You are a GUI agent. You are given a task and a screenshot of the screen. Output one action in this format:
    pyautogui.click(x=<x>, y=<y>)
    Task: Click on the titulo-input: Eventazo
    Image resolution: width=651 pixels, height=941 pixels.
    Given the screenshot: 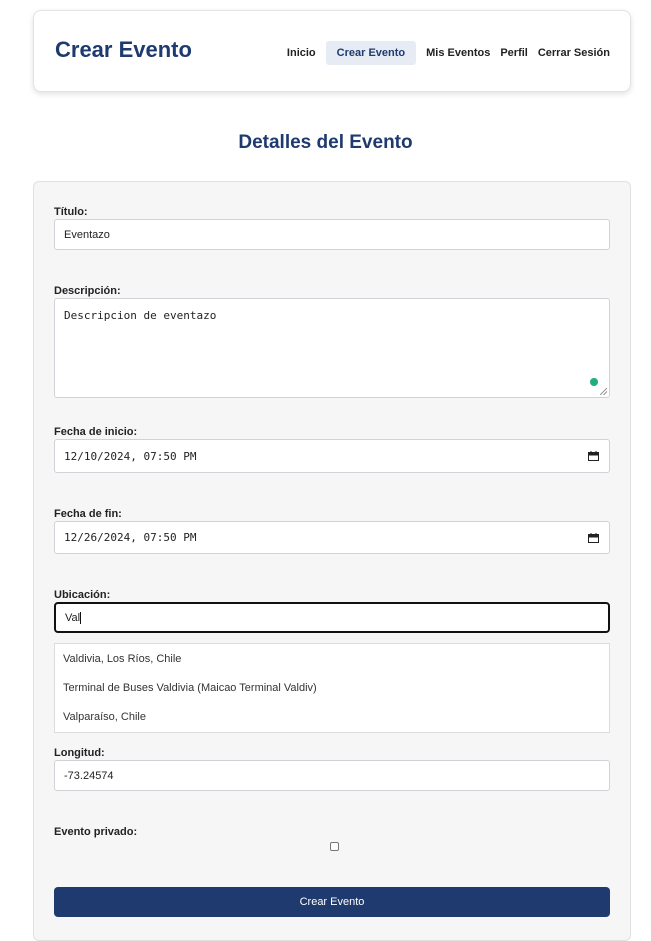 What is the action you would take?
    pyautogui.click(x=332, y=234)
    